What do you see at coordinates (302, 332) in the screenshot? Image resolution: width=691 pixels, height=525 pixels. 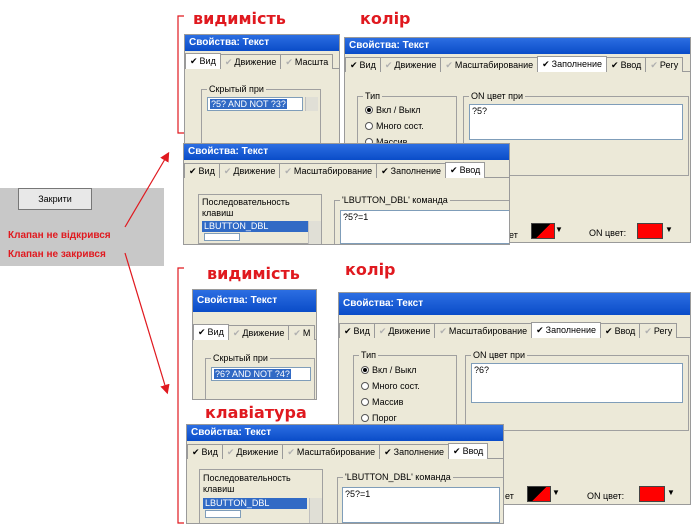 I see `tab-masshtab: ✔ М` at bounding box center [302, 332].